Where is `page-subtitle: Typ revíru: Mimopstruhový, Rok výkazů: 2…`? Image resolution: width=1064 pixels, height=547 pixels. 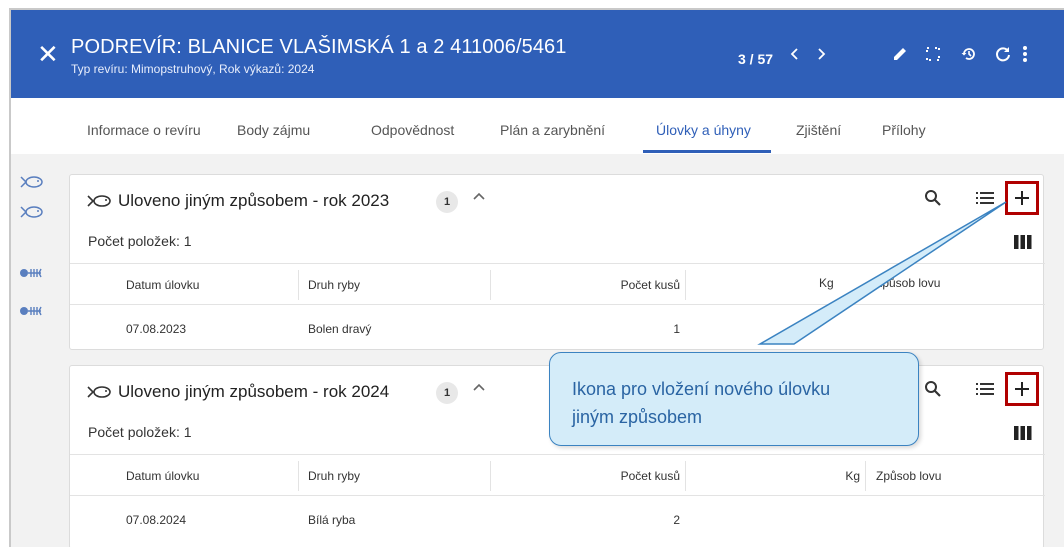
page-subtitle: Typ revíru: Mimopstruhový, Rok výkazů: 2… is located at coordinates (193, 69).